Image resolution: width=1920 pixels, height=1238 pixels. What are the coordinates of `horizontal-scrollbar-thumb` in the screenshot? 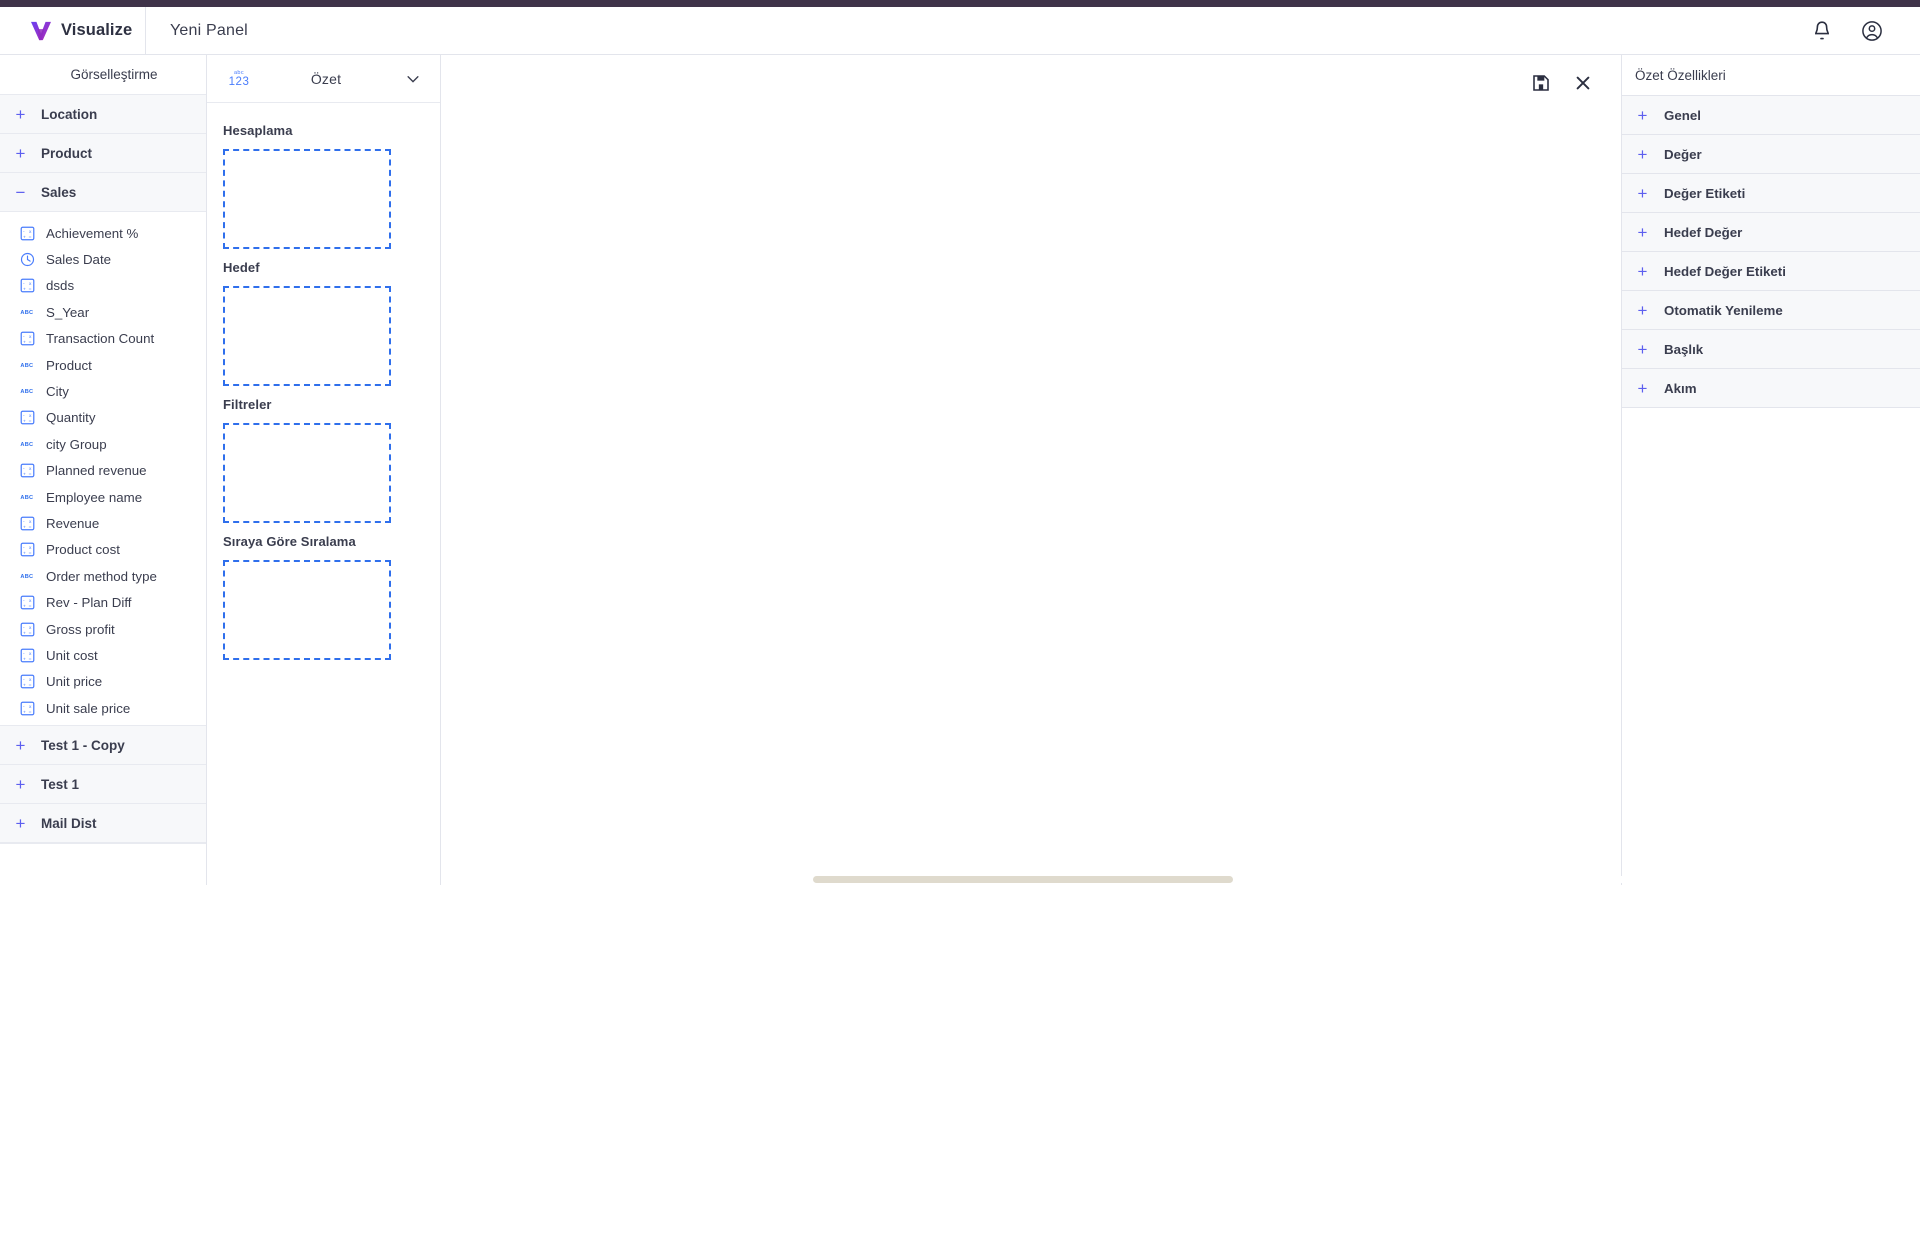 It's located at (1023, 879).